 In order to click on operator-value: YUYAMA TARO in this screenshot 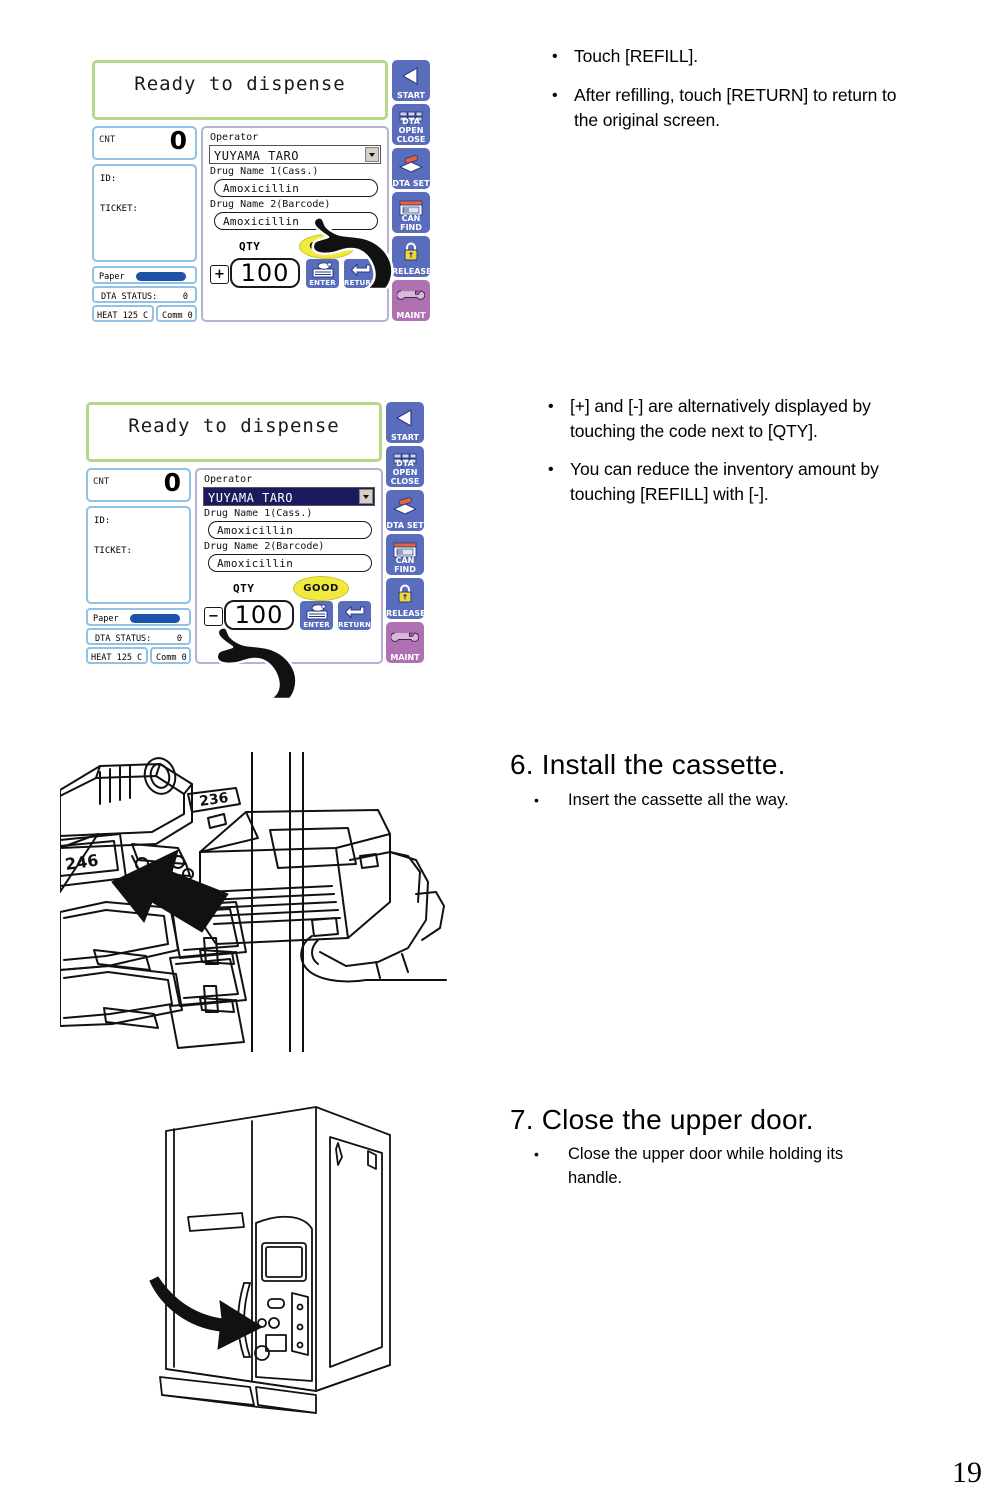, I will do `click(256, 155)`.